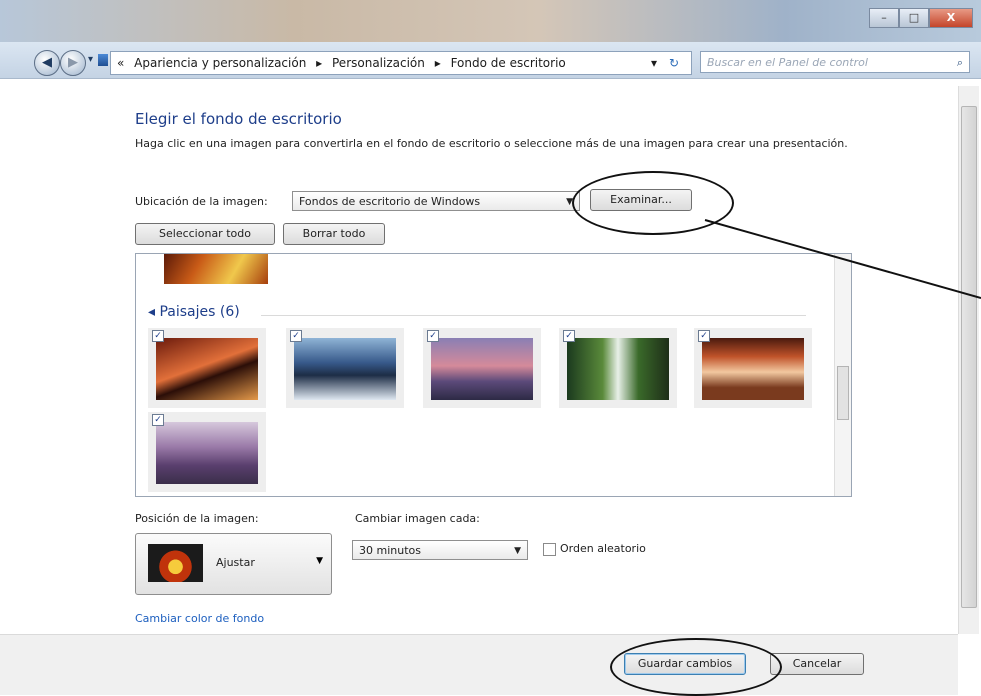 This screenshot has height=696, width=981. Describe the element at coordinates (47, 63) in the screenshot. I see `back-arrow-icon: ◀` at that location.